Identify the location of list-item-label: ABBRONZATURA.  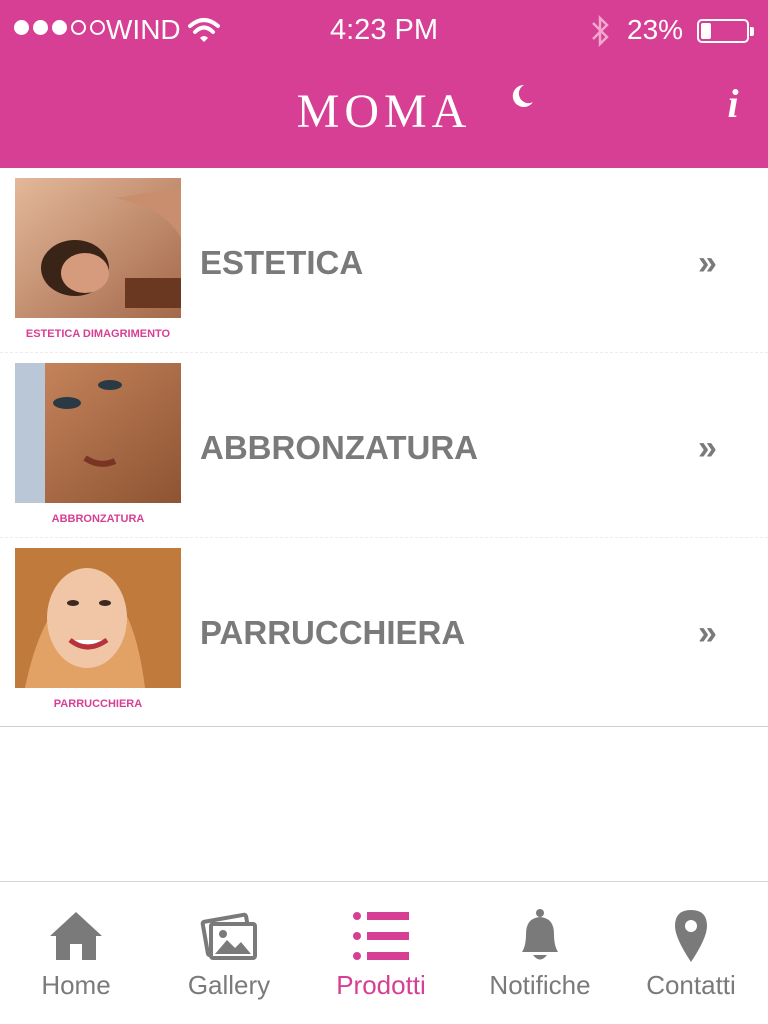
(339, 447).